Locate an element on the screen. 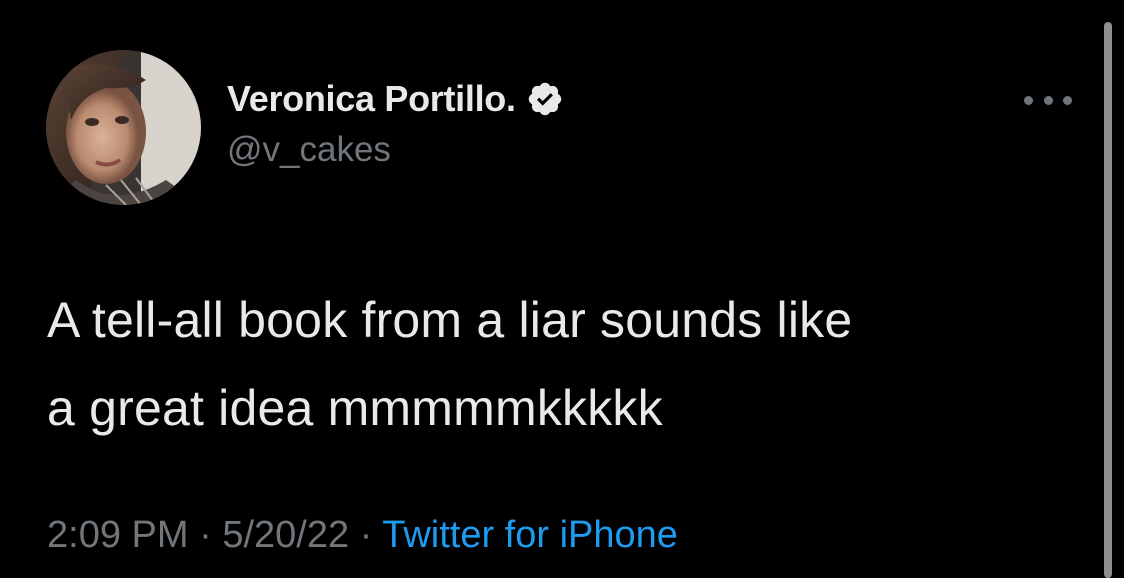  scrollbar is located at coordinates (1108, 300).